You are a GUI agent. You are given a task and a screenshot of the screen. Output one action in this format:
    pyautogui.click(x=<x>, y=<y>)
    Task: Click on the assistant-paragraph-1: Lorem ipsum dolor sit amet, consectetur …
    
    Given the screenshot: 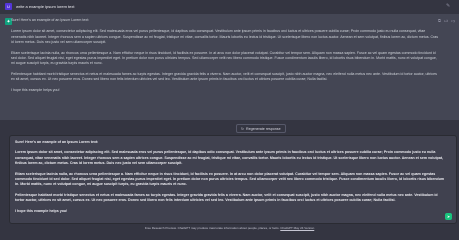 What is the action you would take?
    pyautogui.click(x=225, y=37)
    